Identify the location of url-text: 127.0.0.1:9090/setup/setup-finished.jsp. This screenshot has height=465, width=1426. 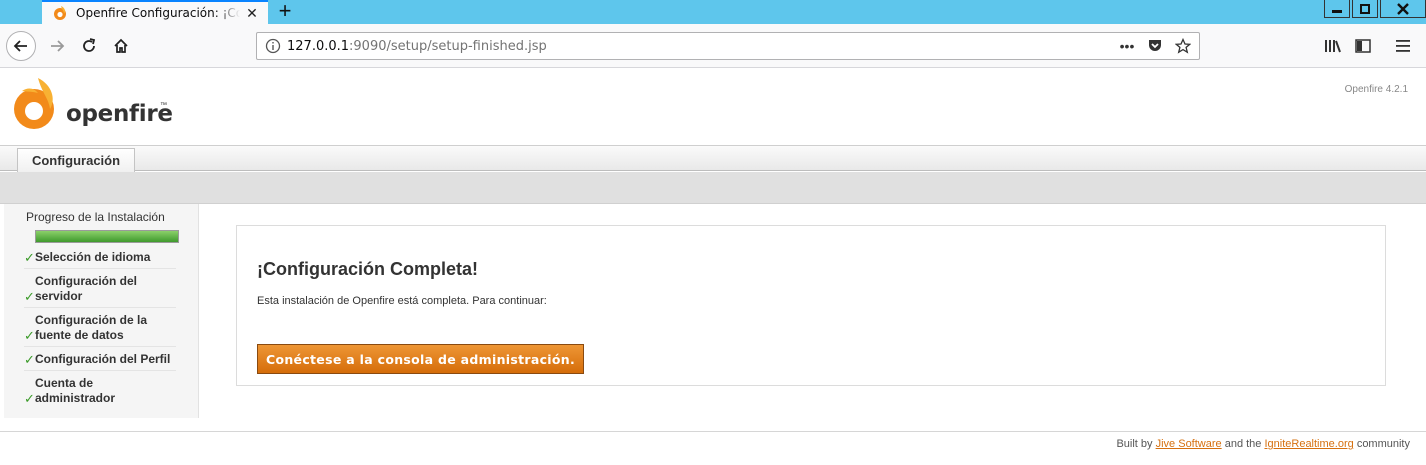
(417, 46).